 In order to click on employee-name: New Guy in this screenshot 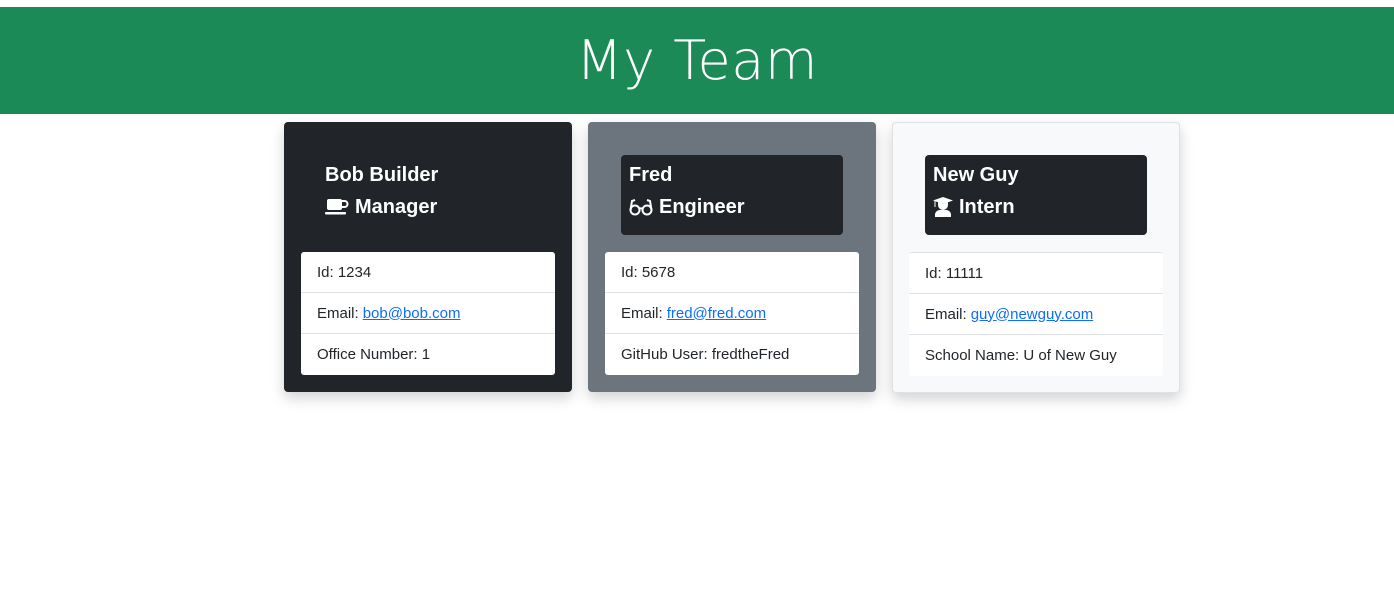, I will do `click(976, 175)`.